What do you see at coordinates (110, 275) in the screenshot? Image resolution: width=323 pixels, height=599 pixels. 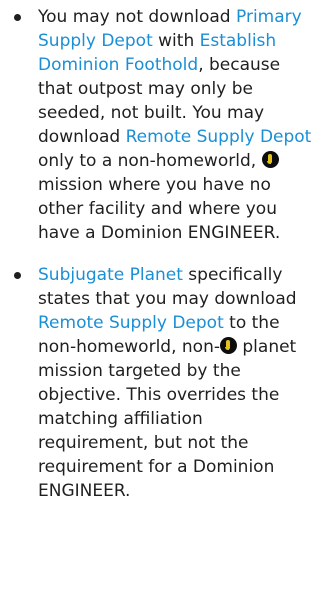 I see `subjugate-planet-link: Subjugate Planet` at bounding box center [110, 275].